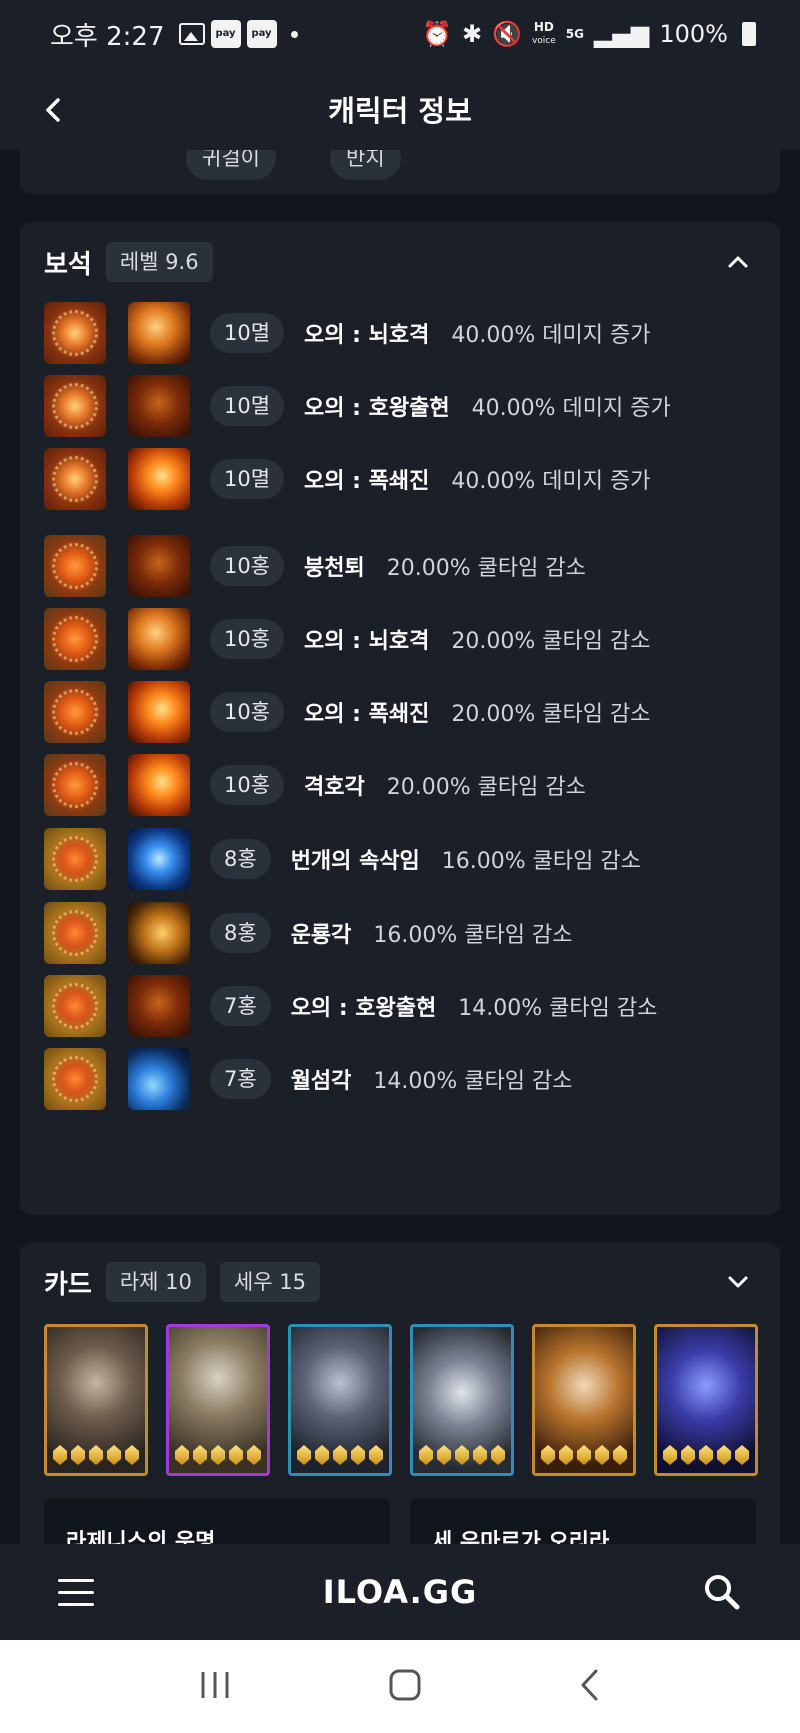 This screenshot has width=800, height=1733. What do you see at coordinates (404, 333) in the screenshot?
I see `gem-row: 10멸 오의 : 뇌호격 40.00% 데미지 증가` at bounding box center [404, 333].